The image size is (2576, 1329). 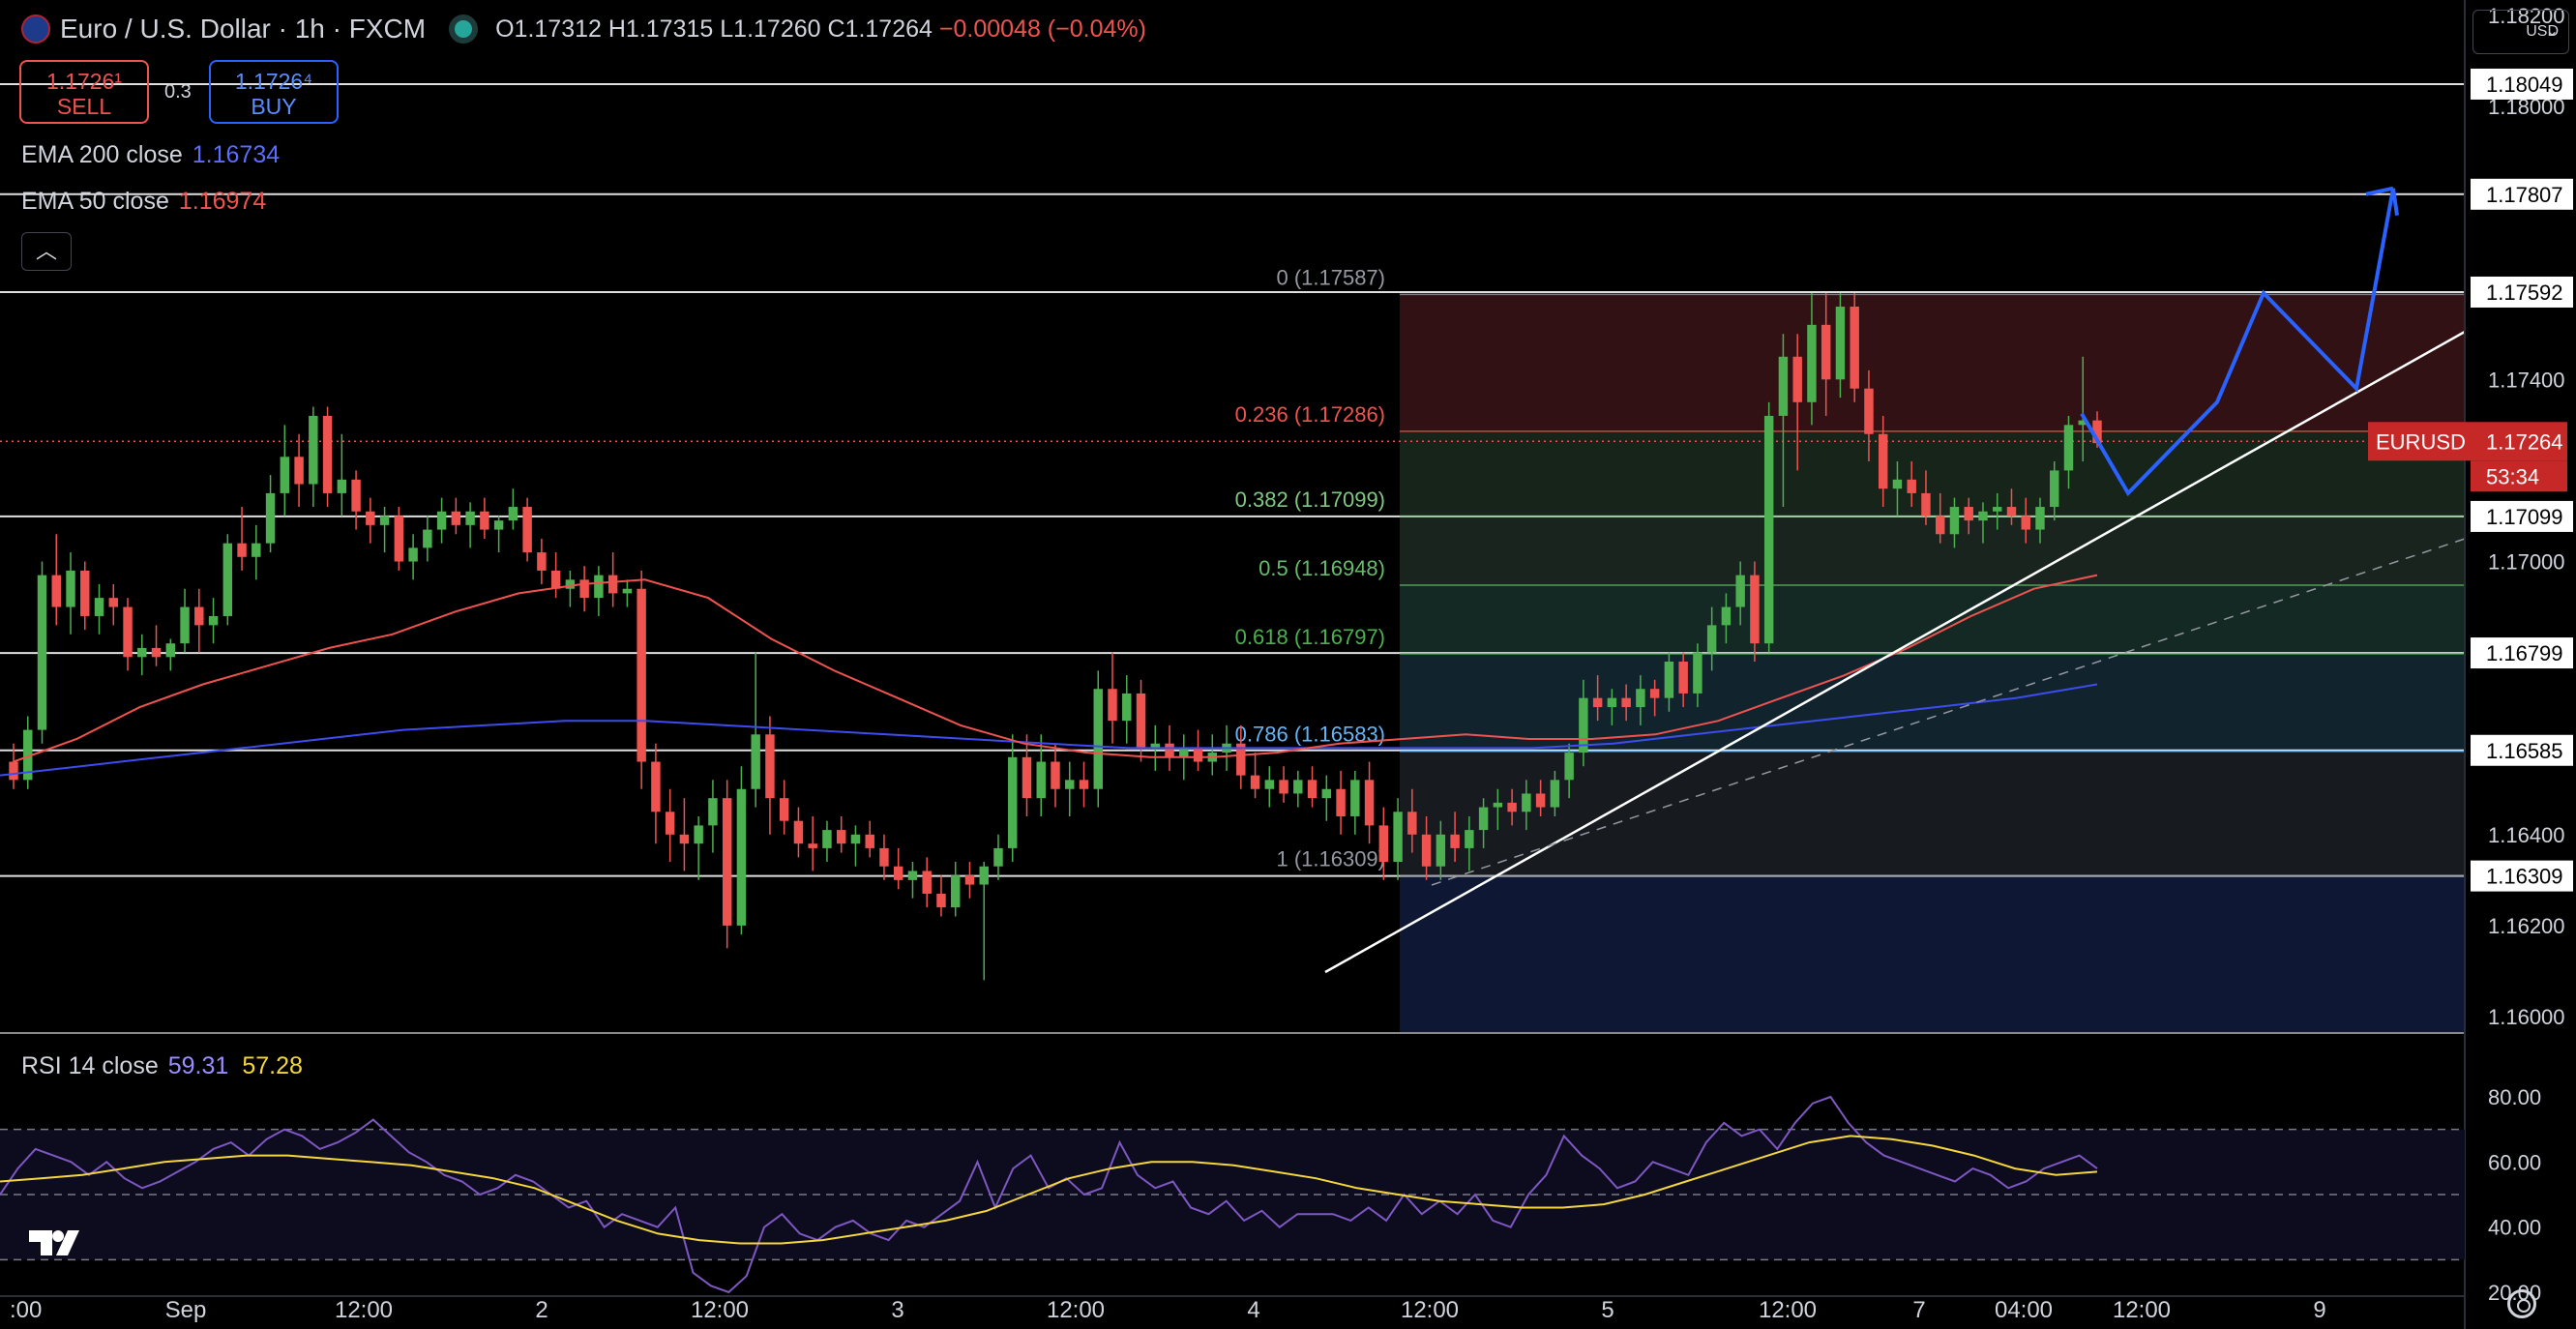 I want to click on collapse-legend-button: ︿, so click(x=46, y=251).